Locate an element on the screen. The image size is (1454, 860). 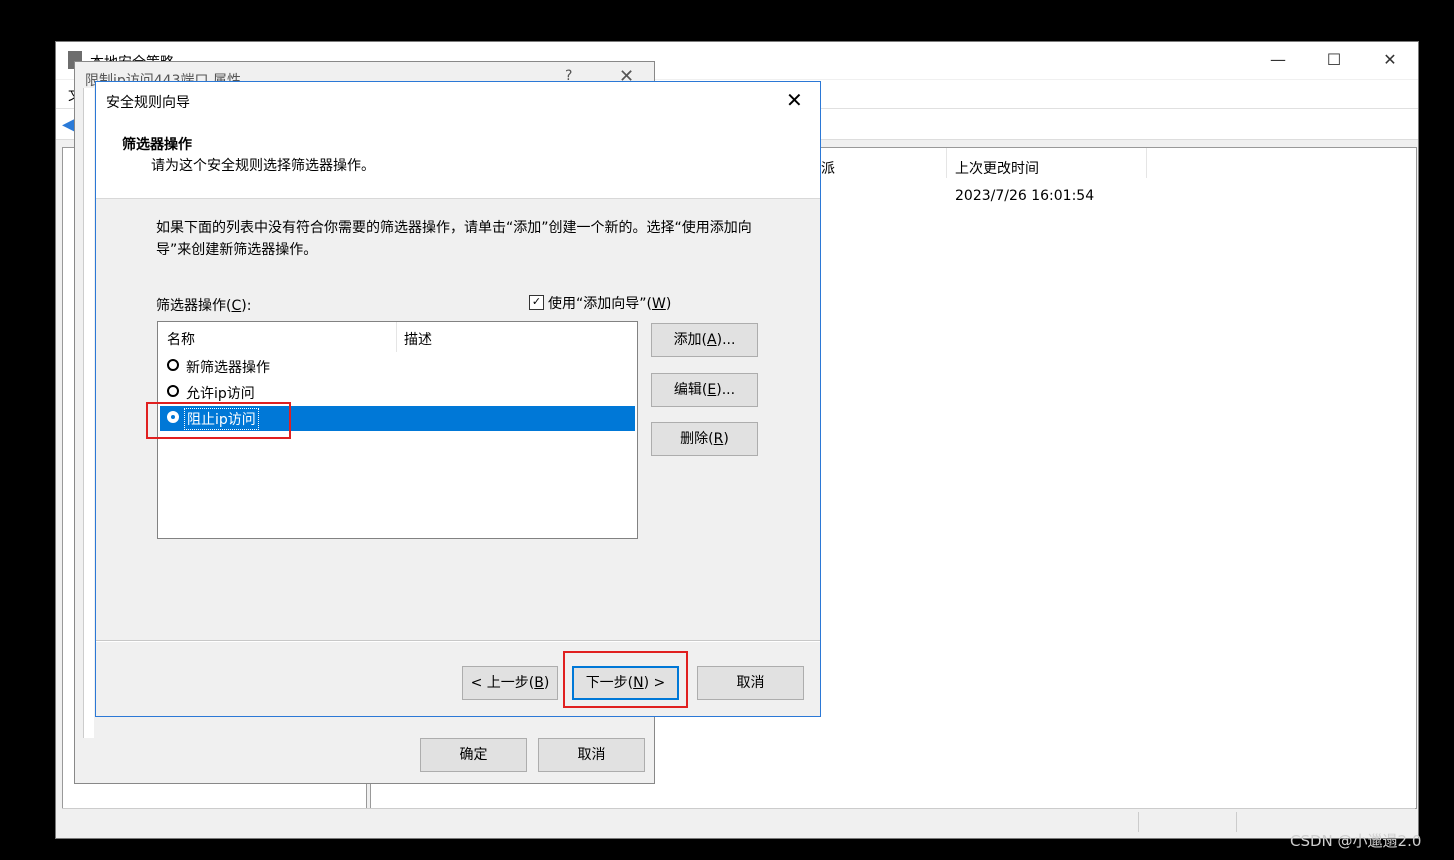
status-bar is located at coordinates (738, 821).